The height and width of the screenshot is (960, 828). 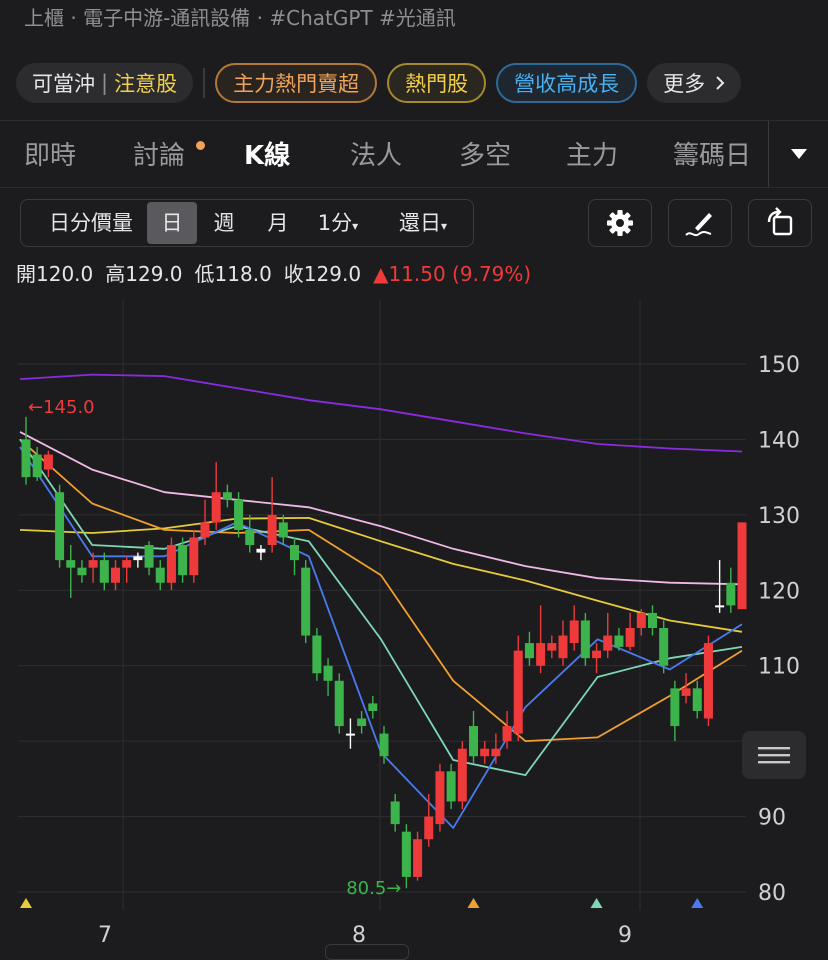 What do you see at coordinates (50, 153) in the screenshot?
I see `tab-realtime: 即時` at bounding box center [50, 153].